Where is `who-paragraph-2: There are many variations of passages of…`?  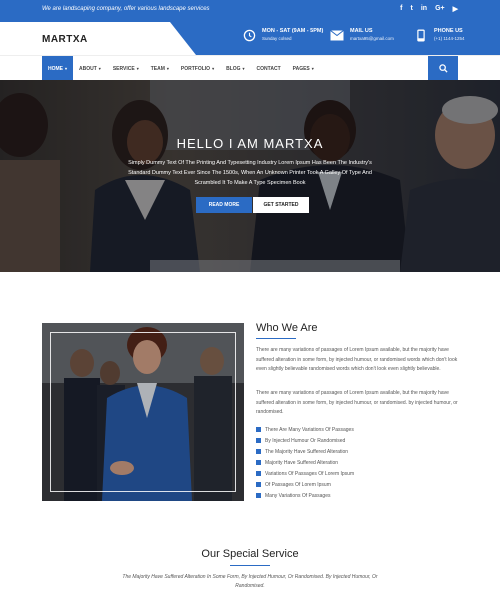 who-paragraph-2: There are many variations of passages of… is located at coordinates (357, 402).